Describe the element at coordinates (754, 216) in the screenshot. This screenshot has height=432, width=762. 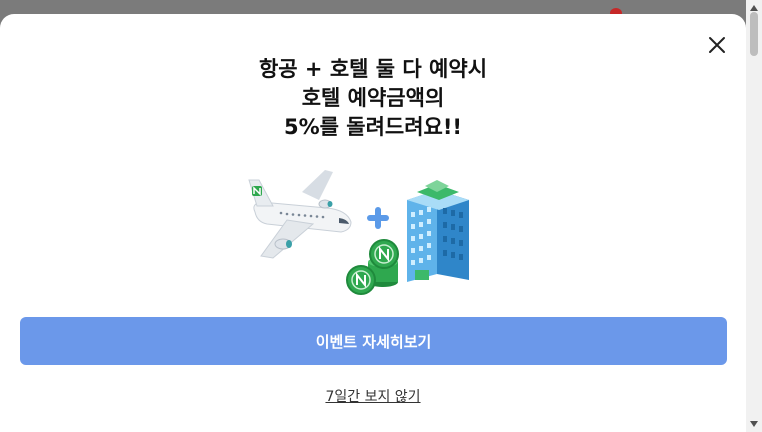
I see `page-scrollbar` at that location.